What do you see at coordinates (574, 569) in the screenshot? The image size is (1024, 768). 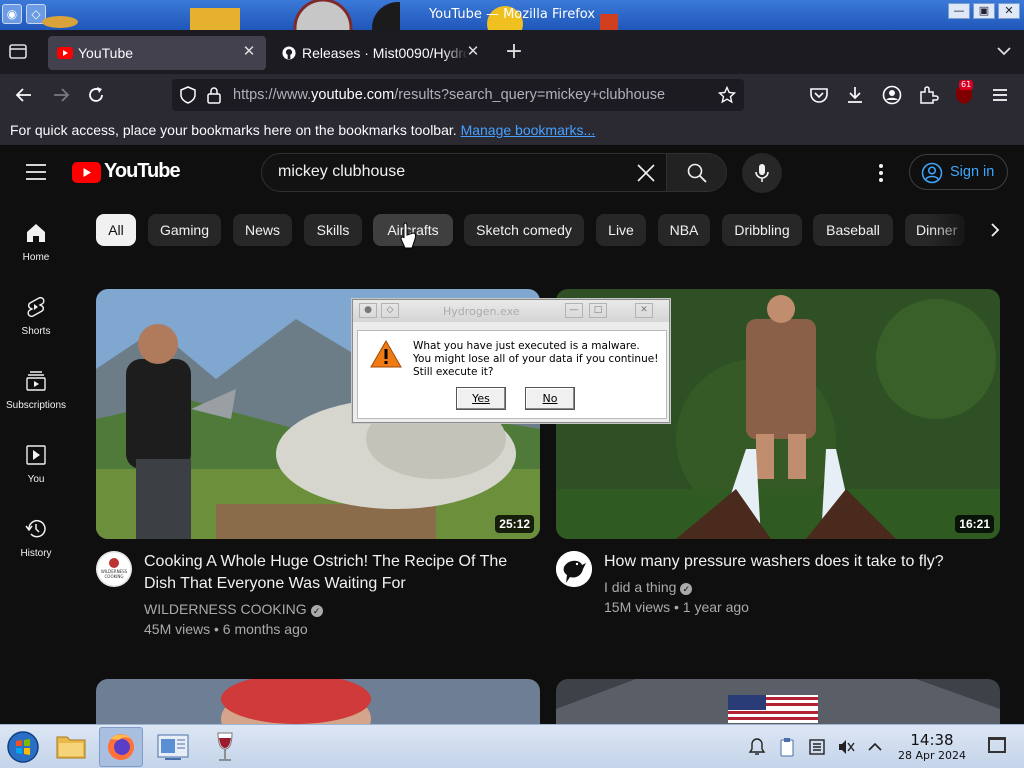 I see `channel-avatar` at bounding box center [574, 569].